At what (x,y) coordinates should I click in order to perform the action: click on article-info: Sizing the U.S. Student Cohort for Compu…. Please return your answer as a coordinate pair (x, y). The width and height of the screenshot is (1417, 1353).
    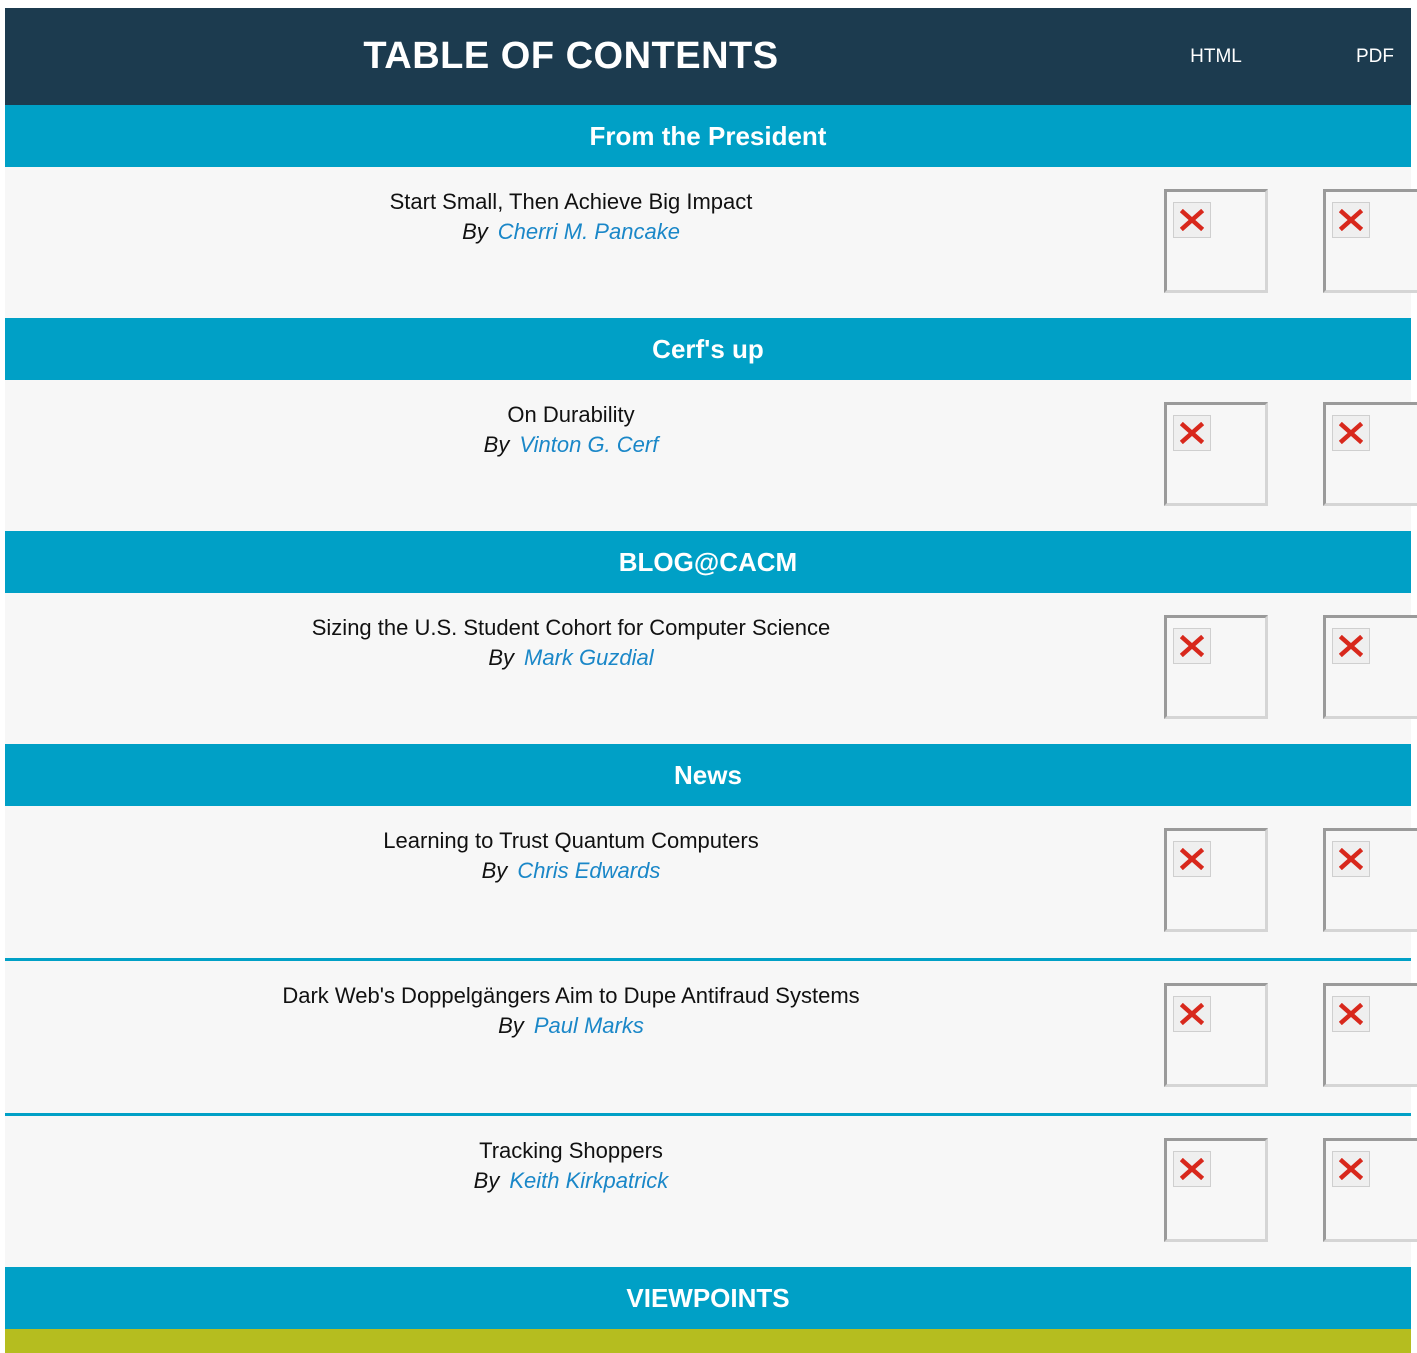
    Looking at the image, I should click on (571, 643).